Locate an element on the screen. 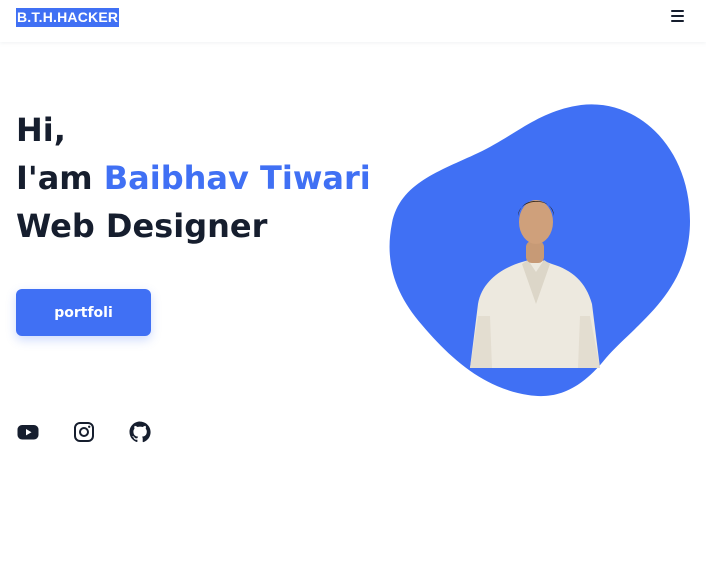 The image size is (706, 583). instagram-icon is located at coordinates (84, 432).